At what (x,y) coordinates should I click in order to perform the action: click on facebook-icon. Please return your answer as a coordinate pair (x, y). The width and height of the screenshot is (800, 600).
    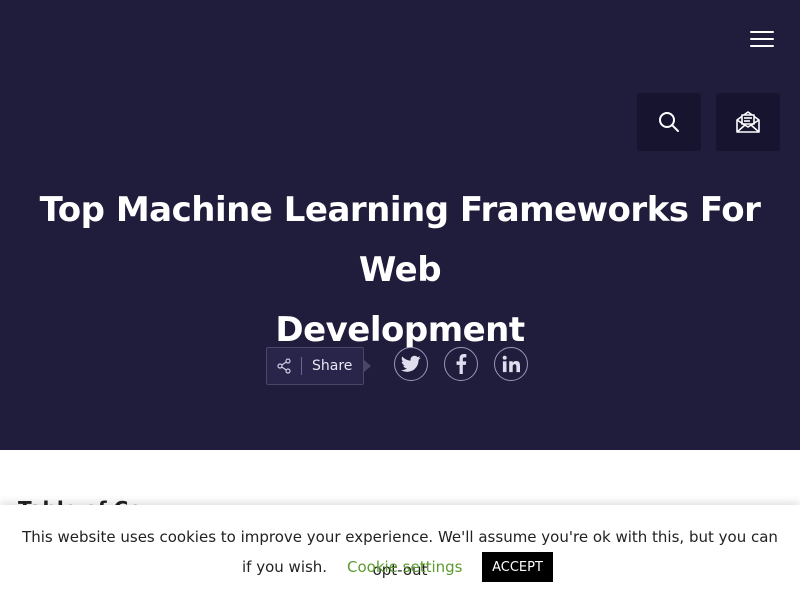
    Looking at the image, I should click on (461, 364).